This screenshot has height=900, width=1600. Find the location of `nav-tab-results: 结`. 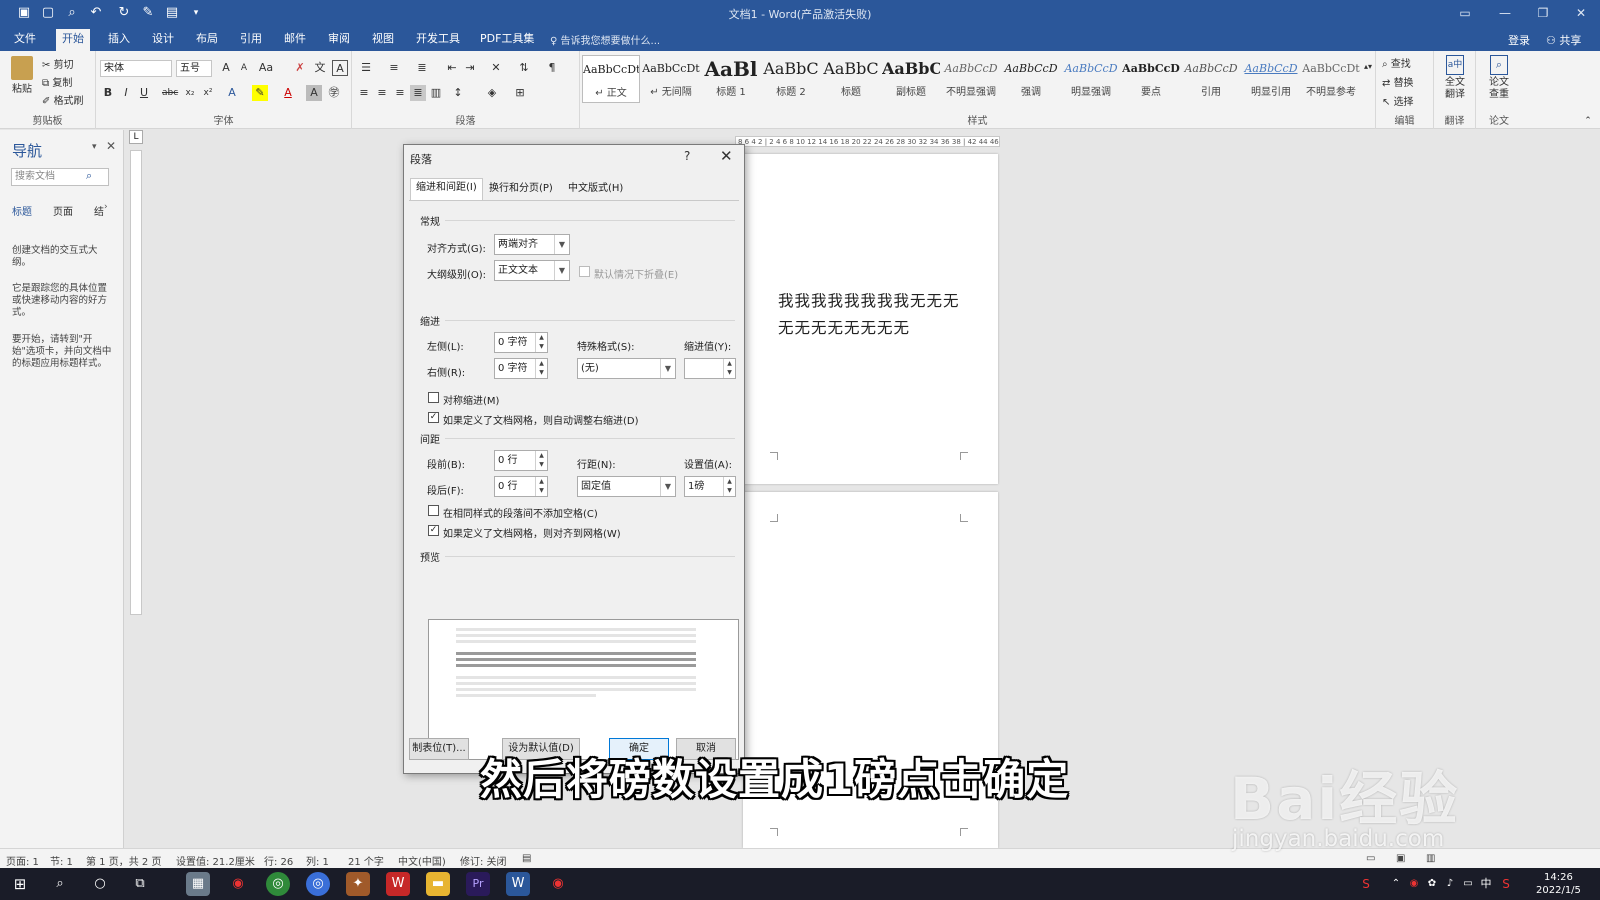

nav-tab-results: 结 is located at coordinates (99, 210).